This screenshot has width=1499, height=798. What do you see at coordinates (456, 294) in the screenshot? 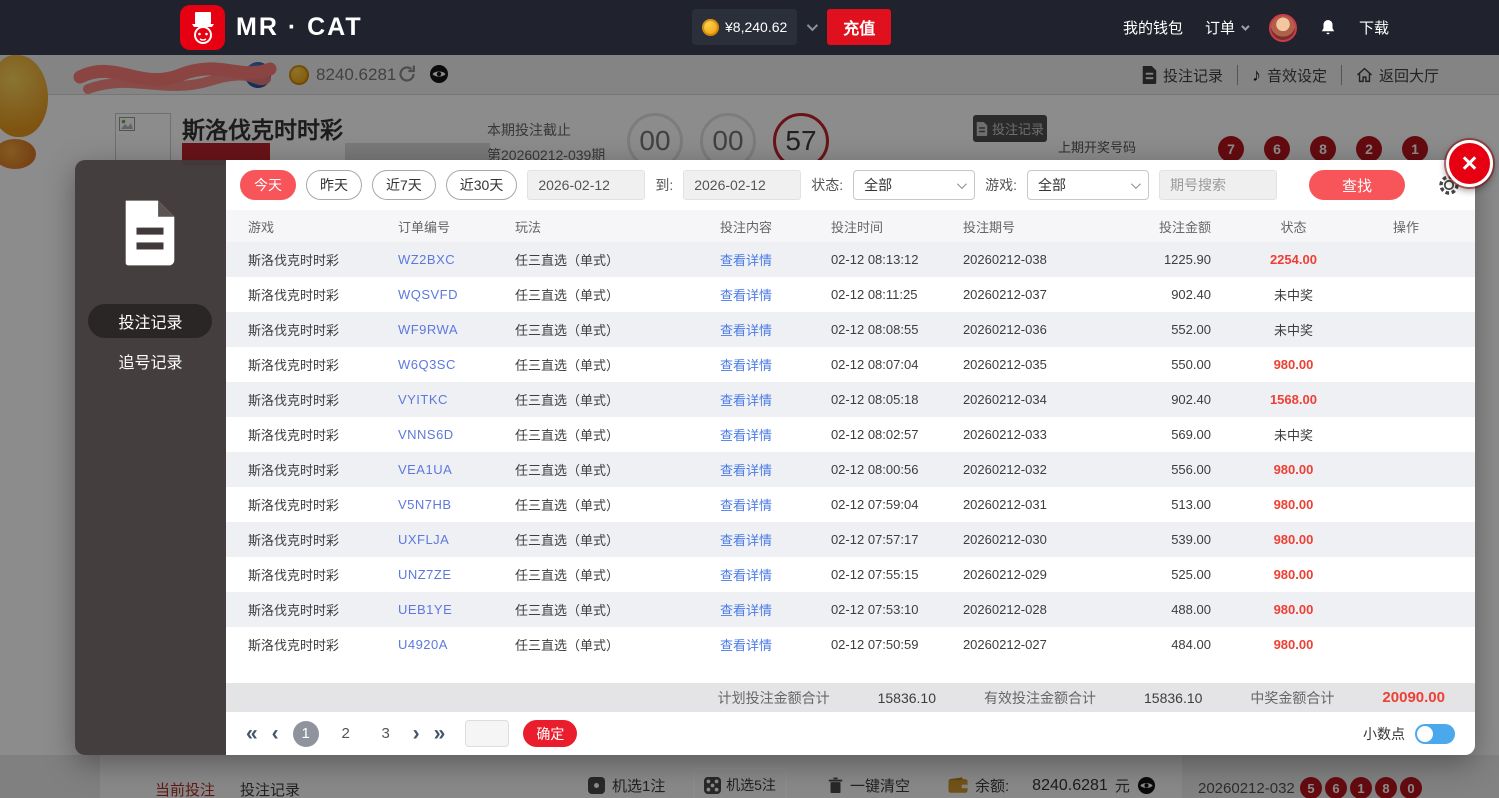
I see `order-number-link: WQSVFD` at bounding box center [456, 294].